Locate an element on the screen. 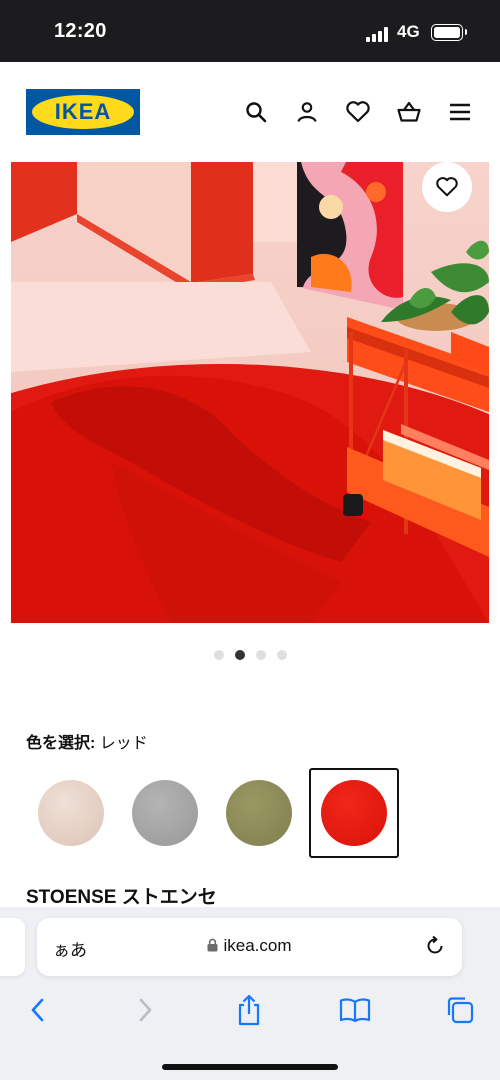 The image size is (500, 1080). back-icon is located at coordinates (38, 1010).